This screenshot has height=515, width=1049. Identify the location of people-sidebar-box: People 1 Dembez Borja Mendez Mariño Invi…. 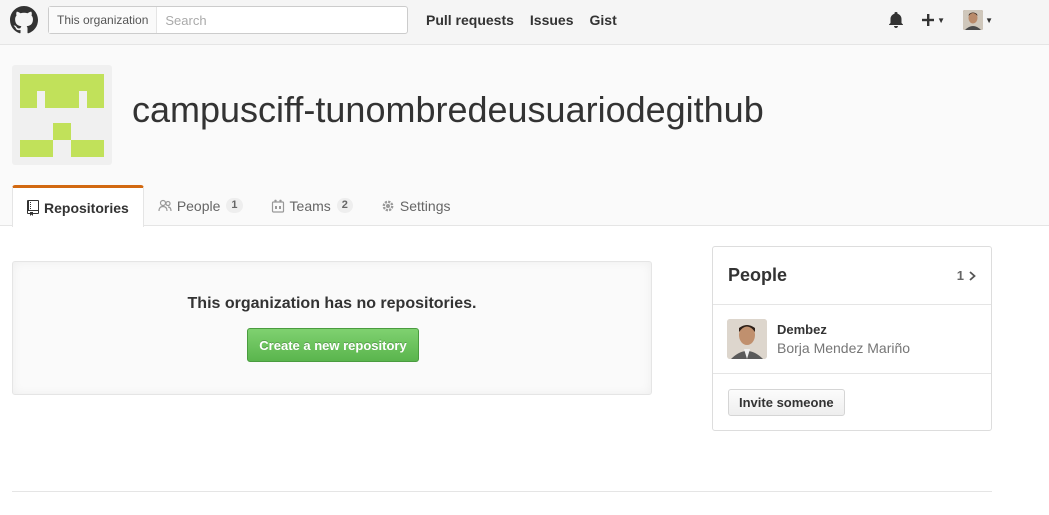
(852, 338).